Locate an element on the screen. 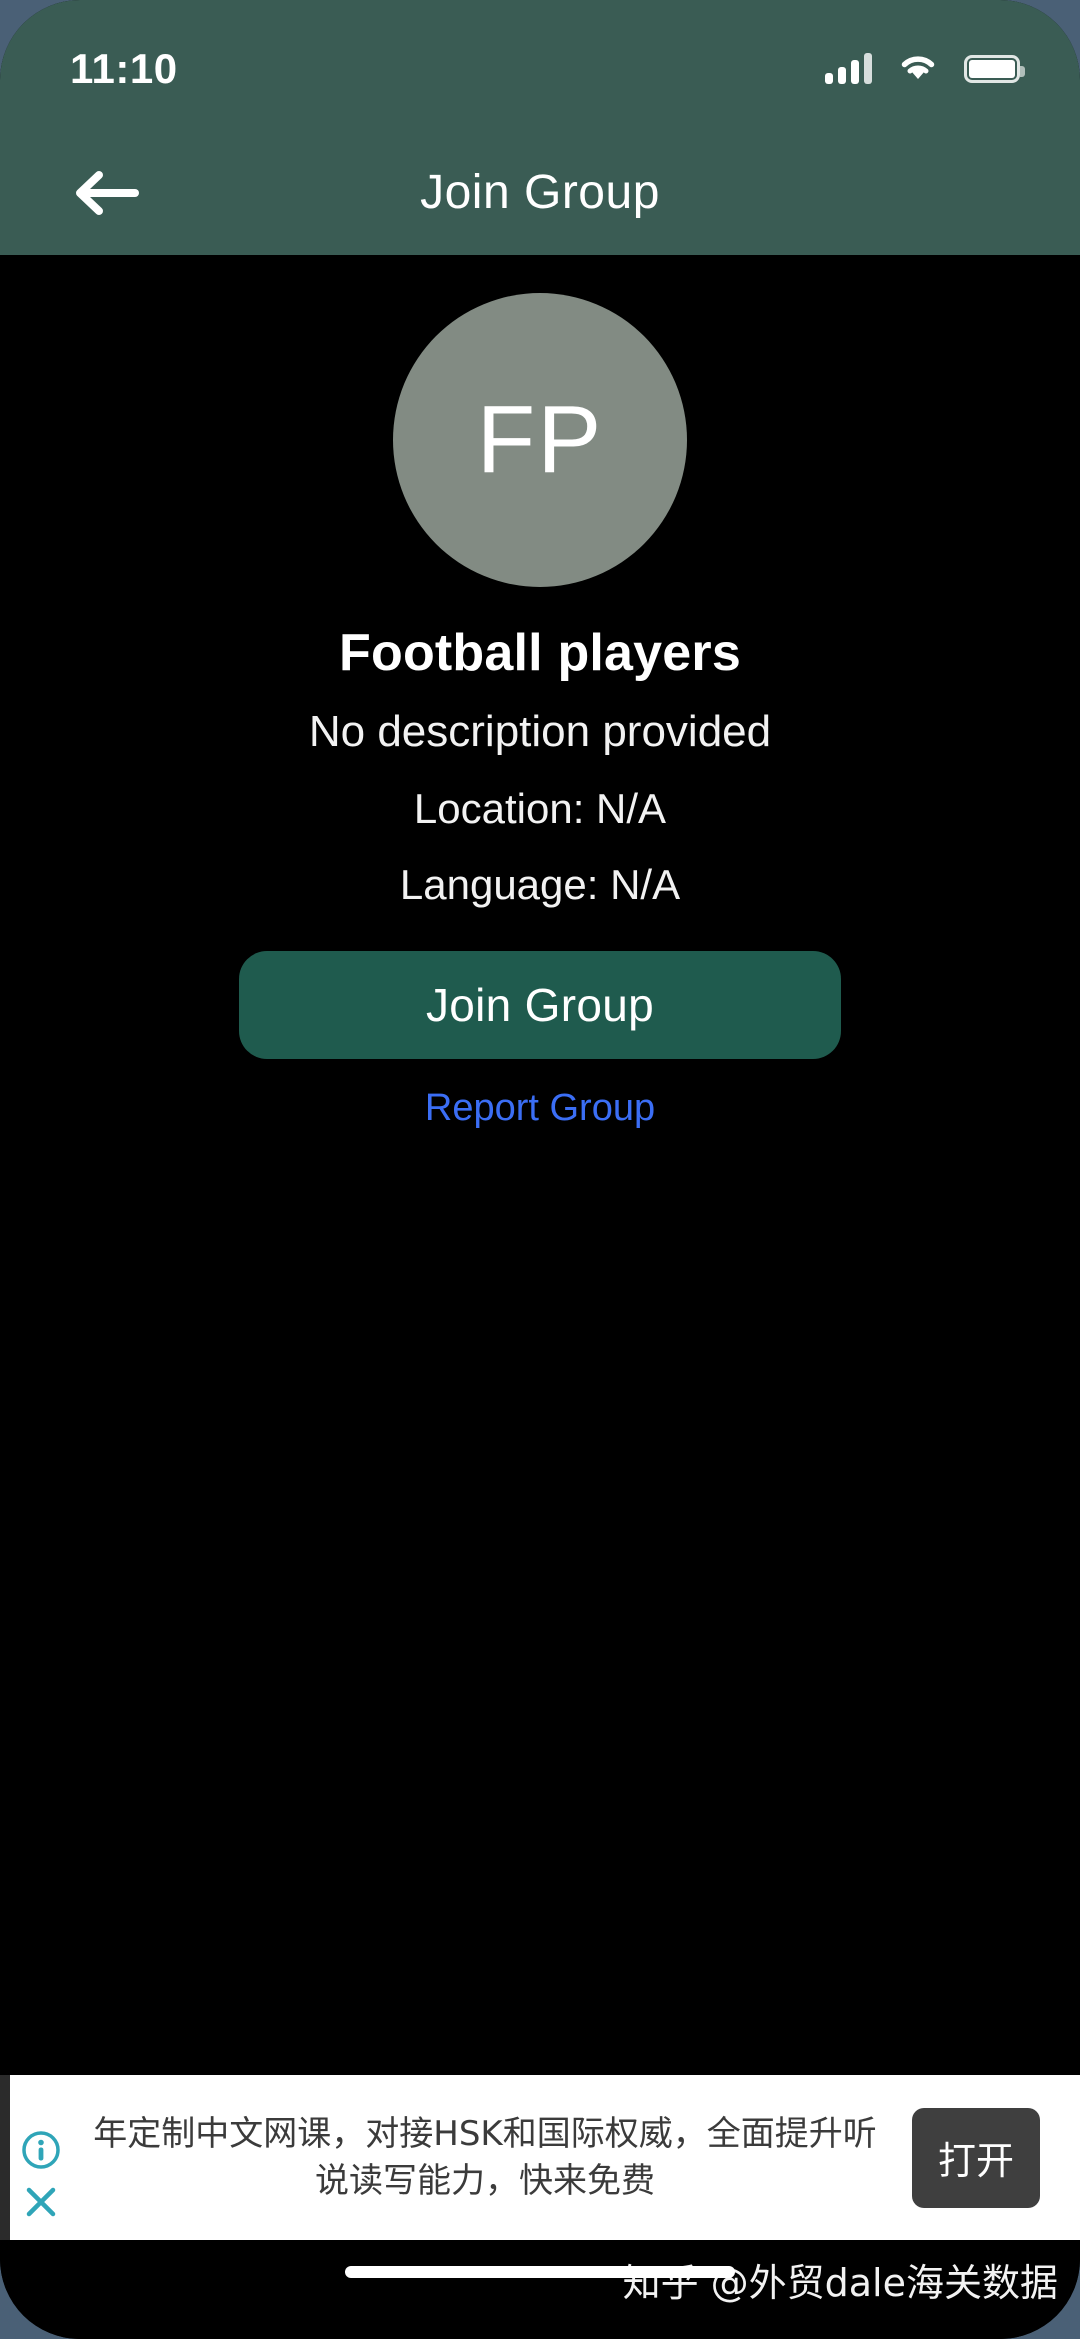 The height and width of the screenshot is (2339, 1080). status-bar-icons is located at coordinates (925, 69).